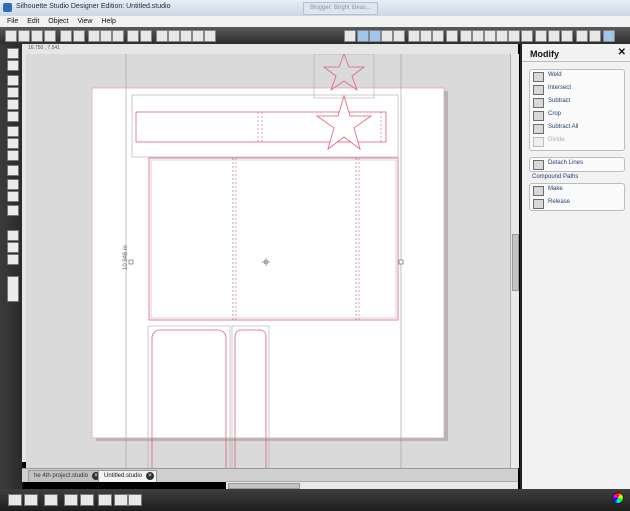  Describe the element at coordinates (438, 36) in the screenshot. I see `line-color-icon` at that location.